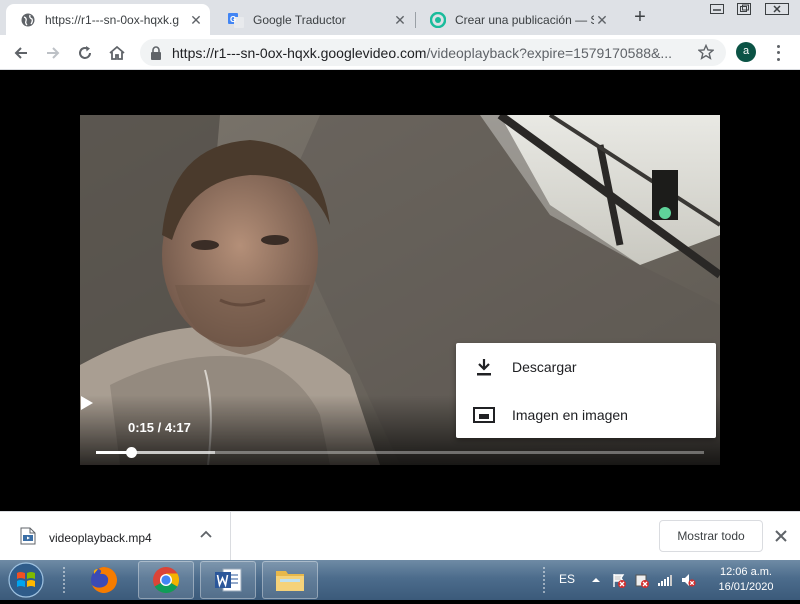 This screenshot has width=800, height=604. What do you see at coordinates (586, 367) in the screenshot?
I see `context-item-download: Descargar` at bounding box center [586, 367].